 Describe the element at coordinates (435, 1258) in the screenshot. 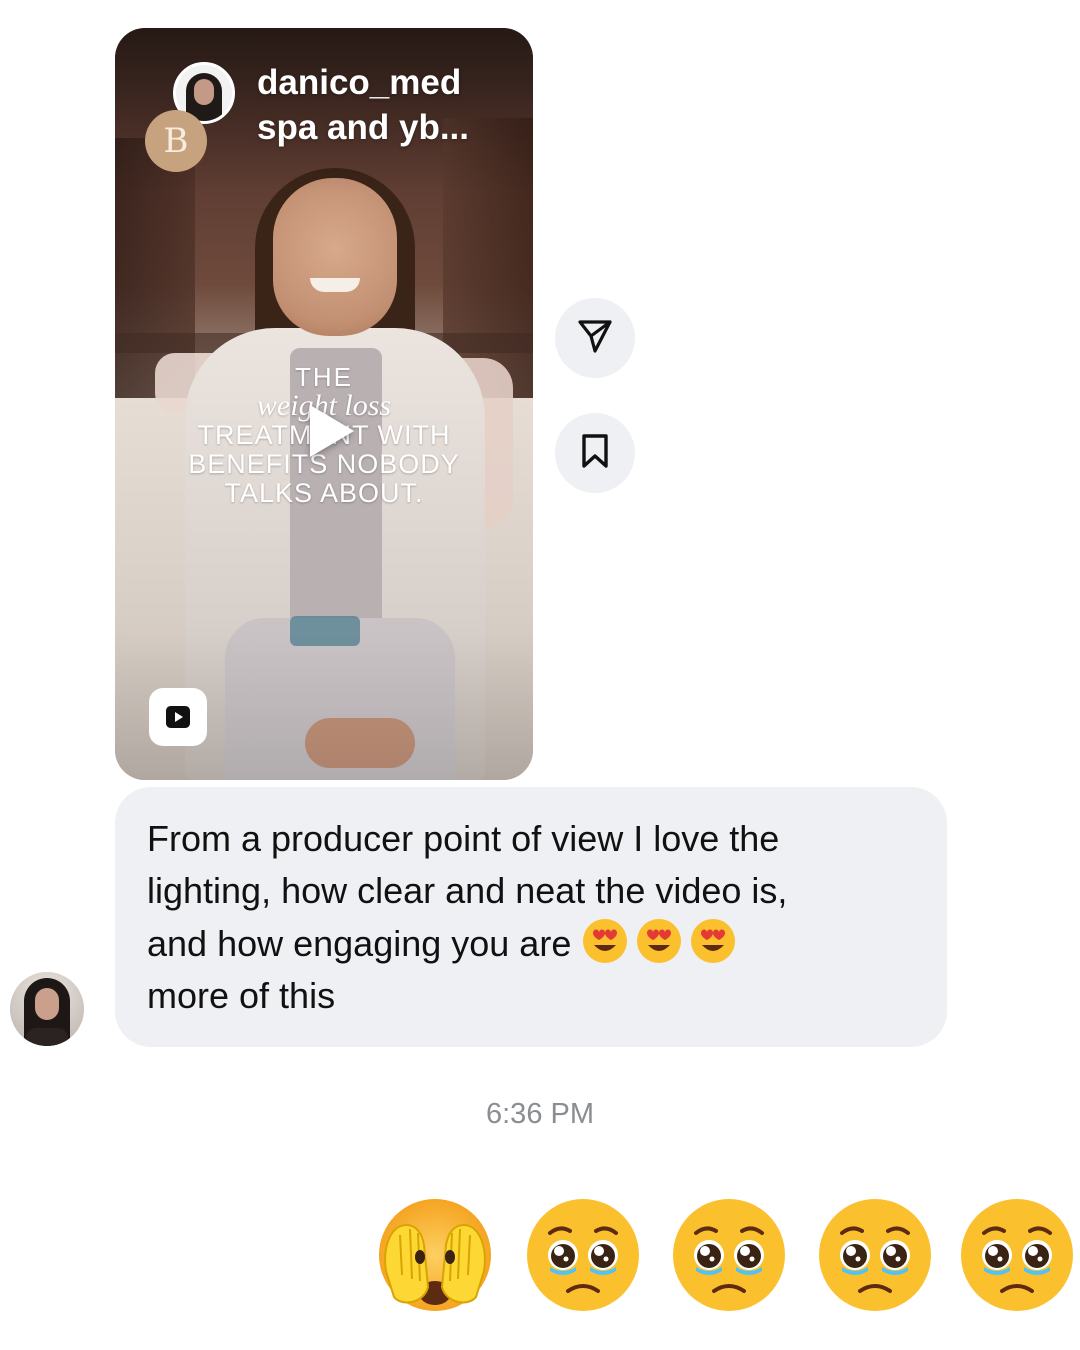

I see `see-no-evil-face-emoji` at that location.